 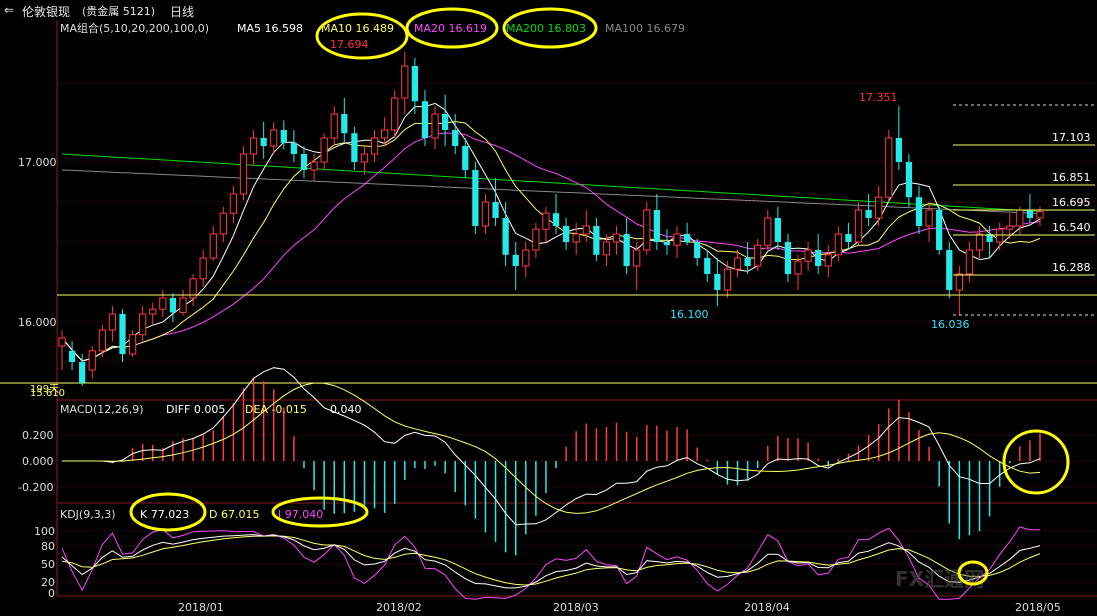 I want to click on ma200-line, so click(x=551, y=182).